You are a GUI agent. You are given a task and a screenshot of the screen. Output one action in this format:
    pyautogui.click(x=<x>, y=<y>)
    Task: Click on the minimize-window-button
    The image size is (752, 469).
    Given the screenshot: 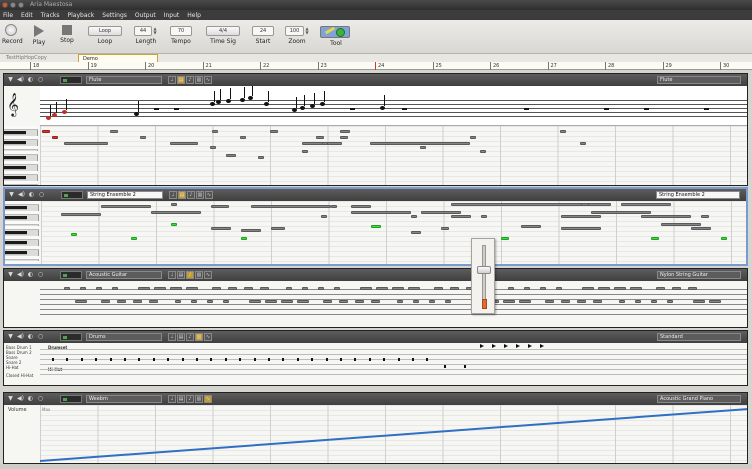 What is the action you would take?
    pyautogui.click(x=13, y=5)
    